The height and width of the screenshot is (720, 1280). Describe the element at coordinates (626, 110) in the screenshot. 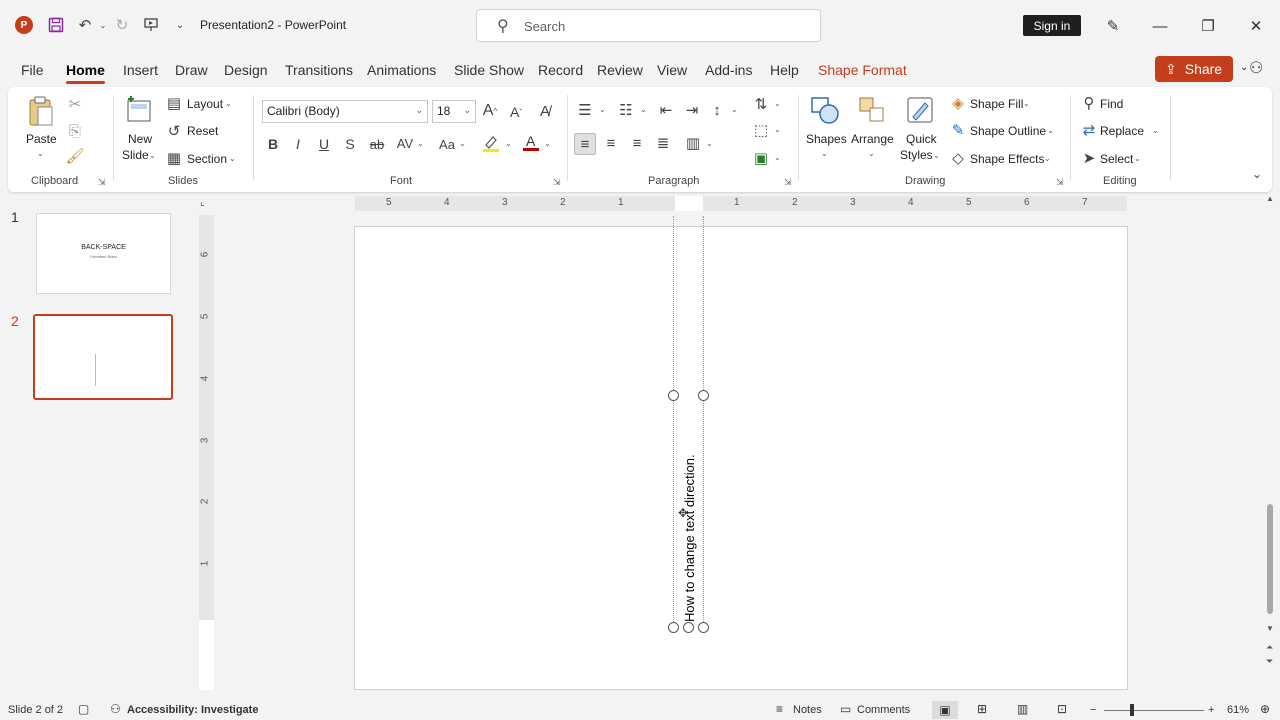

I see `numbering-icon: ☷` at that location.